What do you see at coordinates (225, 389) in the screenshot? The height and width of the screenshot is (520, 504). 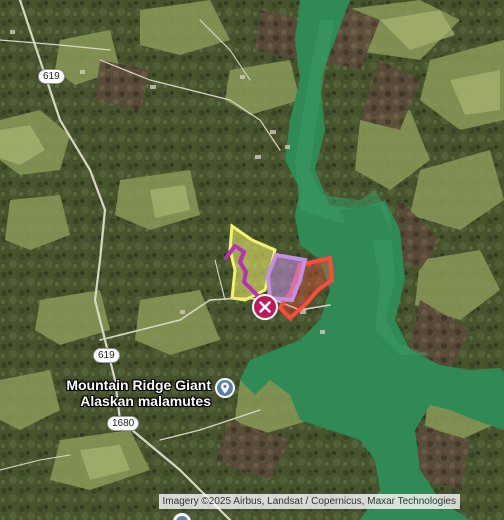 I see `map-pin-icon` at bounding box center [225, 389].